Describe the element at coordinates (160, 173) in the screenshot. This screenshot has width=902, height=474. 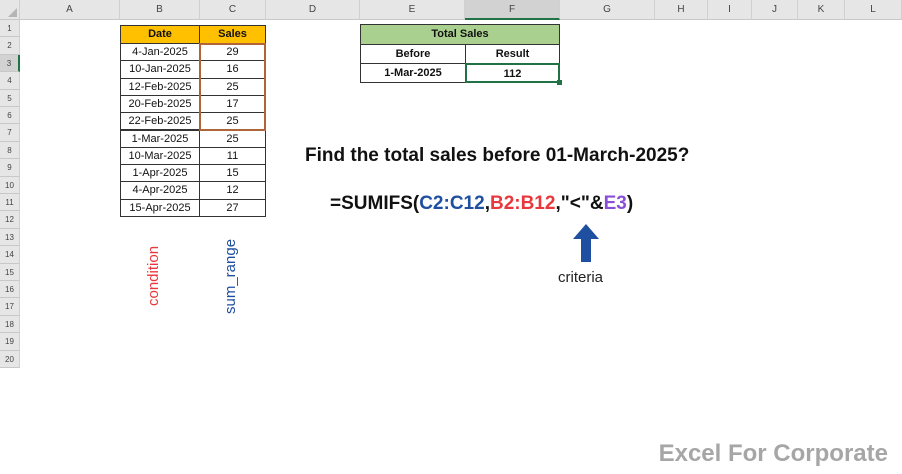
I see `date-cell: 1-Apr-2025` at that location.